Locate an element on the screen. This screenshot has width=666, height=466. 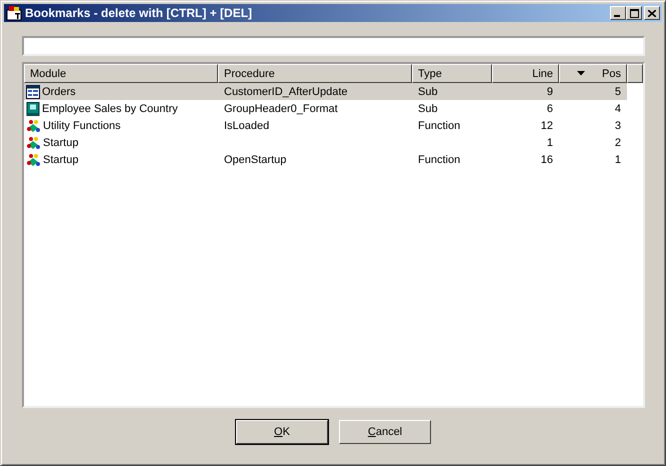
maximize-button is located at coordinates (634, 13).